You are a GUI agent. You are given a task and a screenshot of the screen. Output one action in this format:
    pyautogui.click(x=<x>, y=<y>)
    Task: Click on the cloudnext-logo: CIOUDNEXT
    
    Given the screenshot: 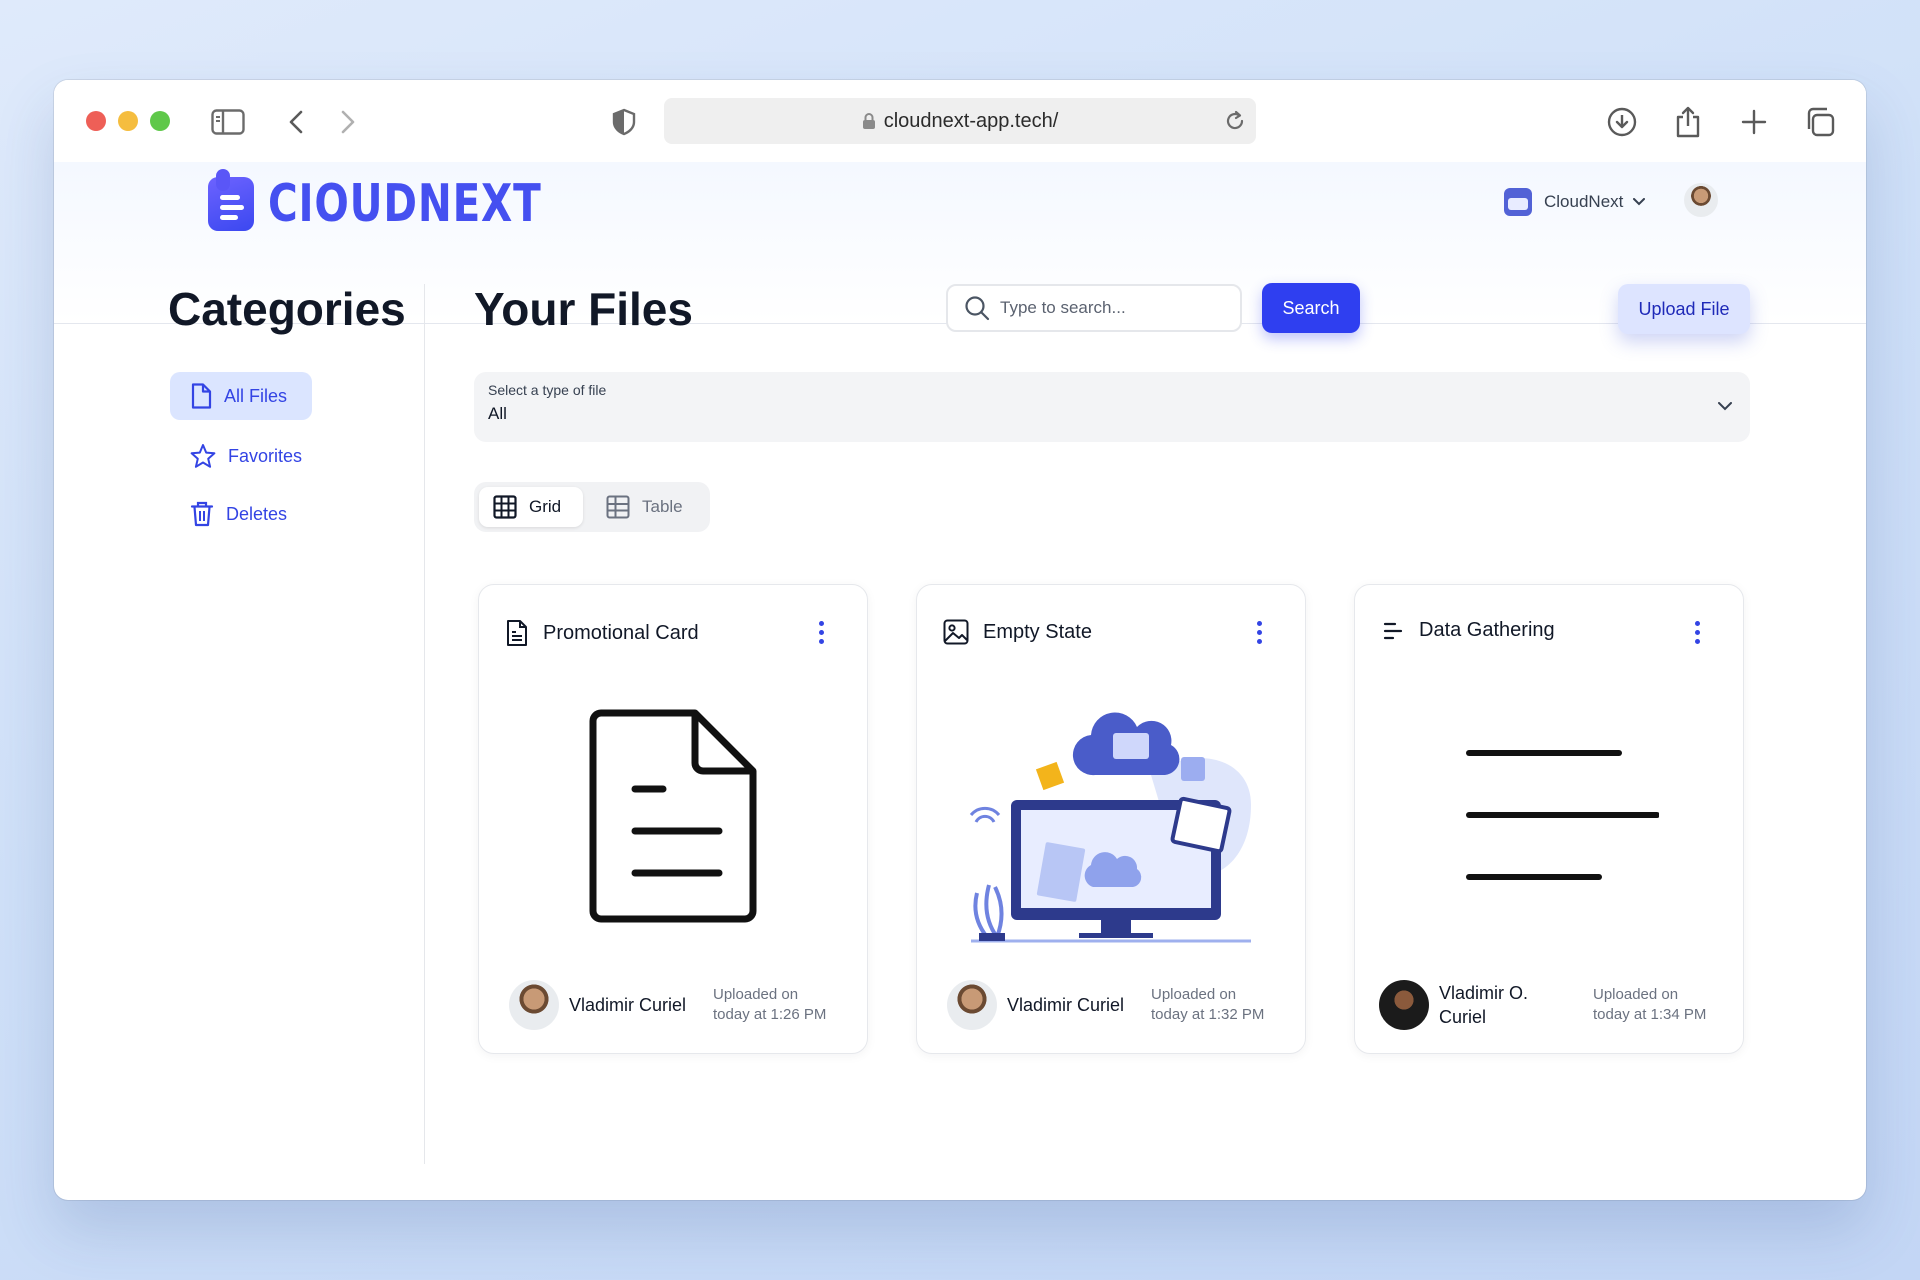 What is the action you would take?
    pyautogui.click(x=413, y=201)
    